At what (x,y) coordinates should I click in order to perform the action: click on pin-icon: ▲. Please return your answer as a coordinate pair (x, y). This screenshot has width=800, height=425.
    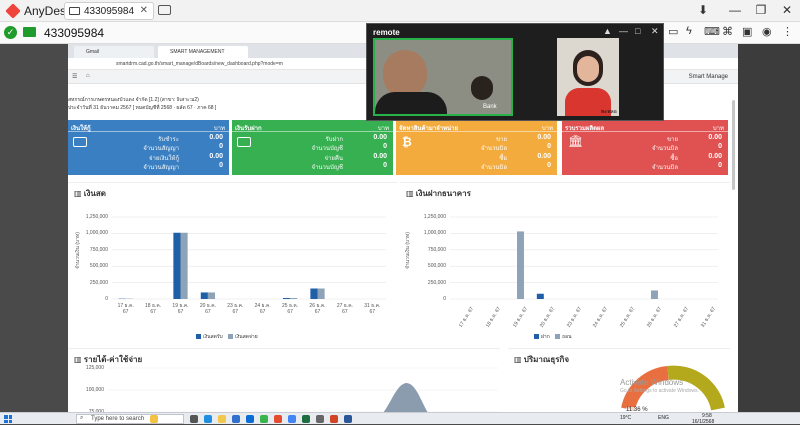
    Looking at the image, I should click on (607, 31).